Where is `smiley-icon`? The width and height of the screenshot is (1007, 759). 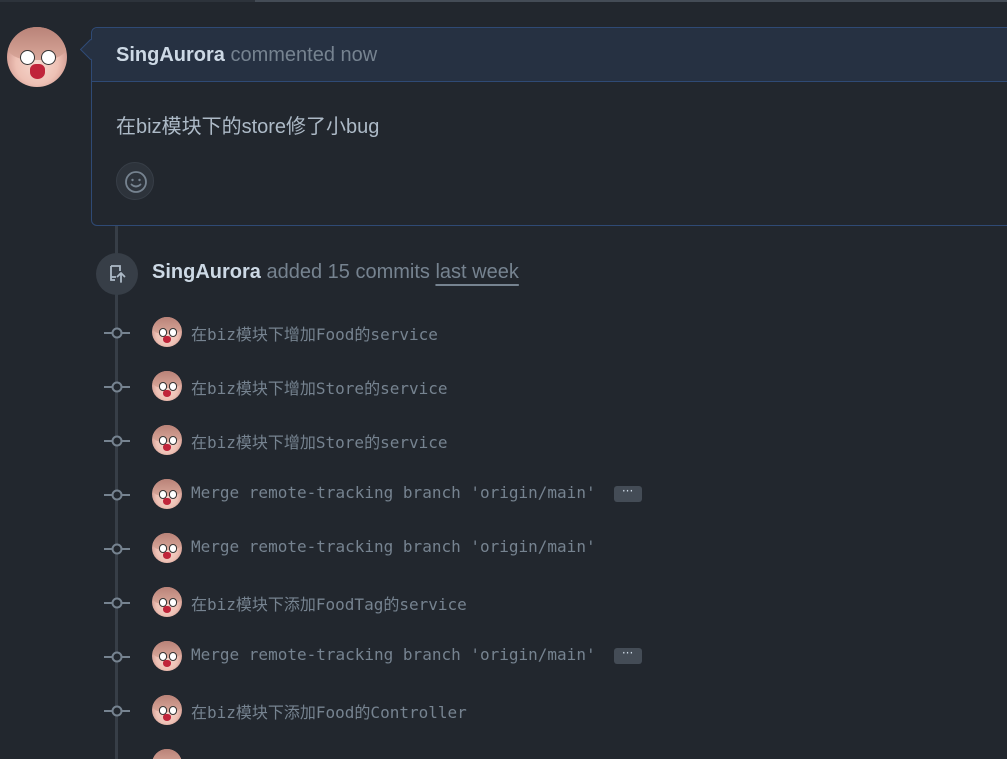 smiley-icon is located at coordinates (136, 182).